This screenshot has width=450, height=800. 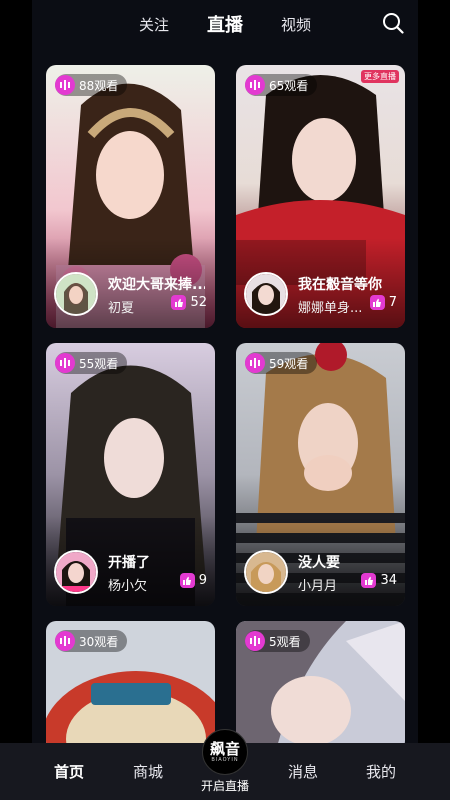 I want to click on bottom-nav: 首页 商城 飙音 BIAOYIN 开启直播 消息 我的, so click(x=225, y=764).